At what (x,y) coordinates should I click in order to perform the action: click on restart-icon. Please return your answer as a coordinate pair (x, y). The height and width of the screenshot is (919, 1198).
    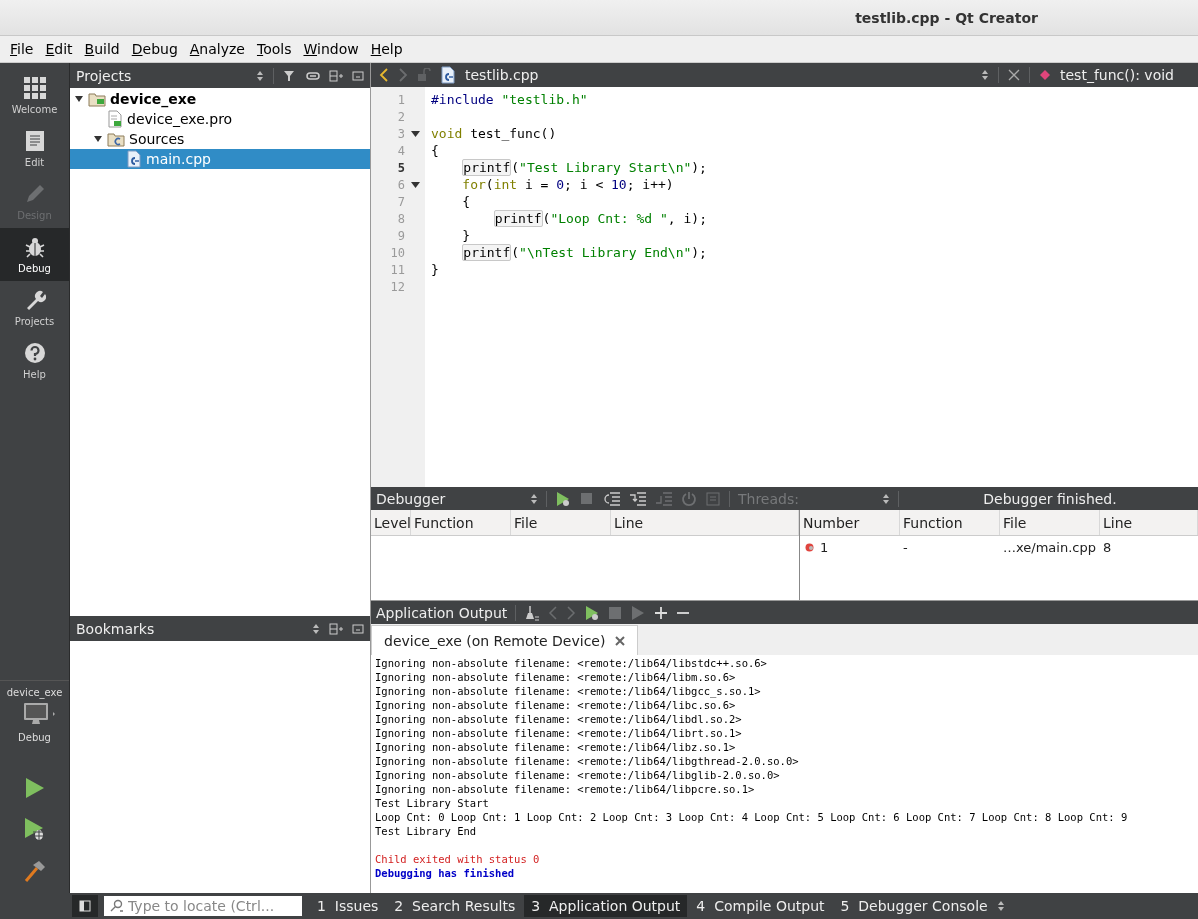
    Looking at the image, I should click on (689, 498).